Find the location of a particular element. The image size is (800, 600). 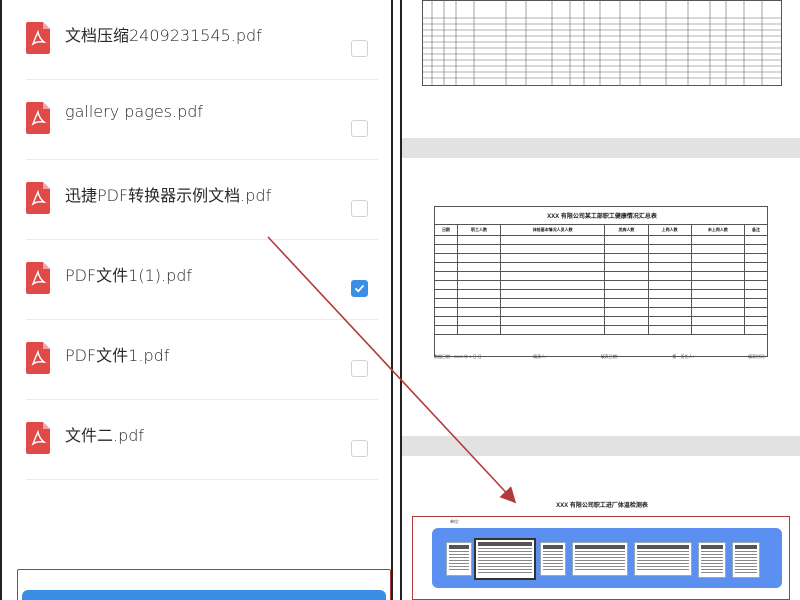

column-header: 发病人数 is located at coordinates (626, 230).